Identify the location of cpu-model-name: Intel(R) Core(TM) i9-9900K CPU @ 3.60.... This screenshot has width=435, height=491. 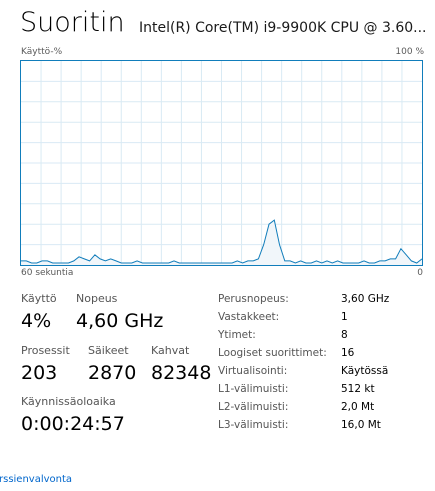
(283, 28).